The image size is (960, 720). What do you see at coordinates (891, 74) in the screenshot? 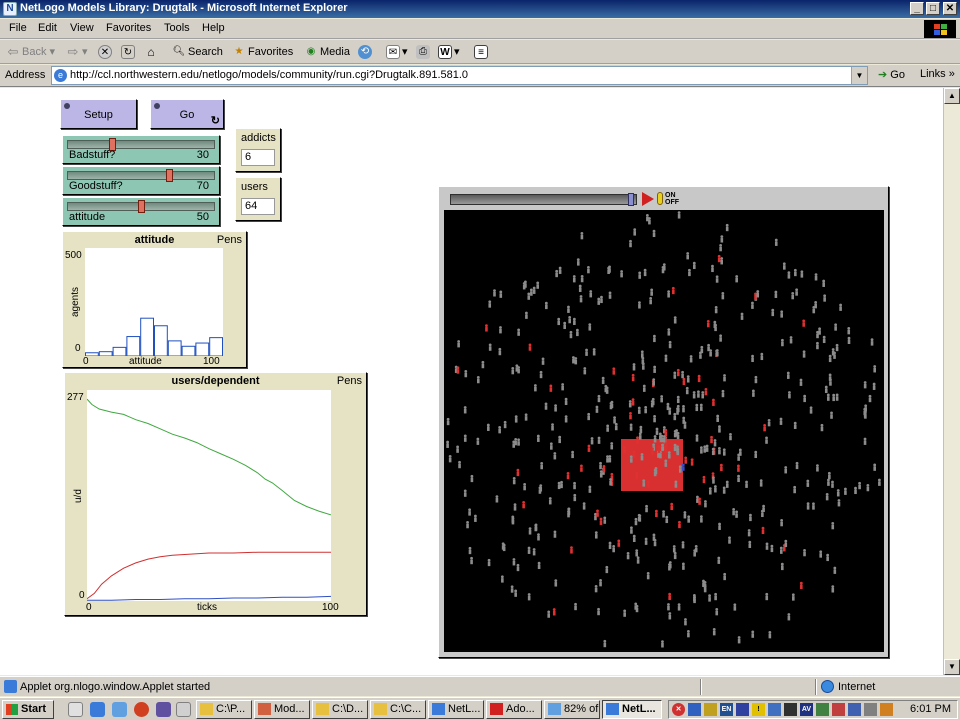
I see `go-button: ➔ Go` at bounding box center [891, 74].